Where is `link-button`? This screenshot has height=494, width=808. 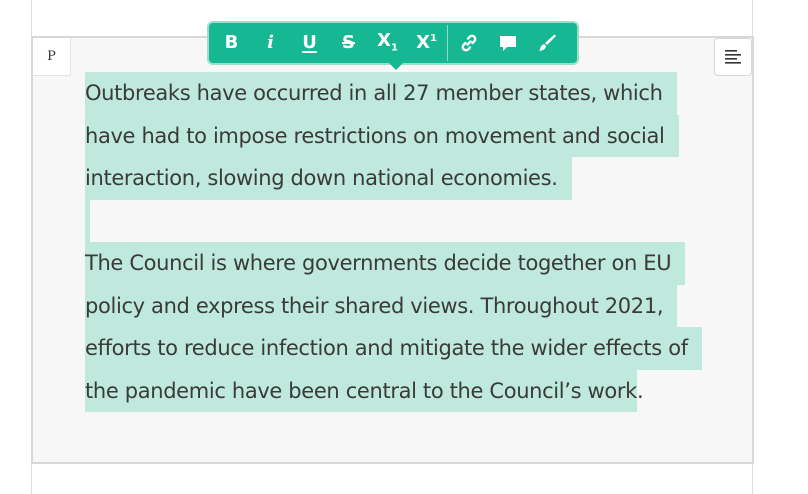 link-button is located at coordinates (468, 43).